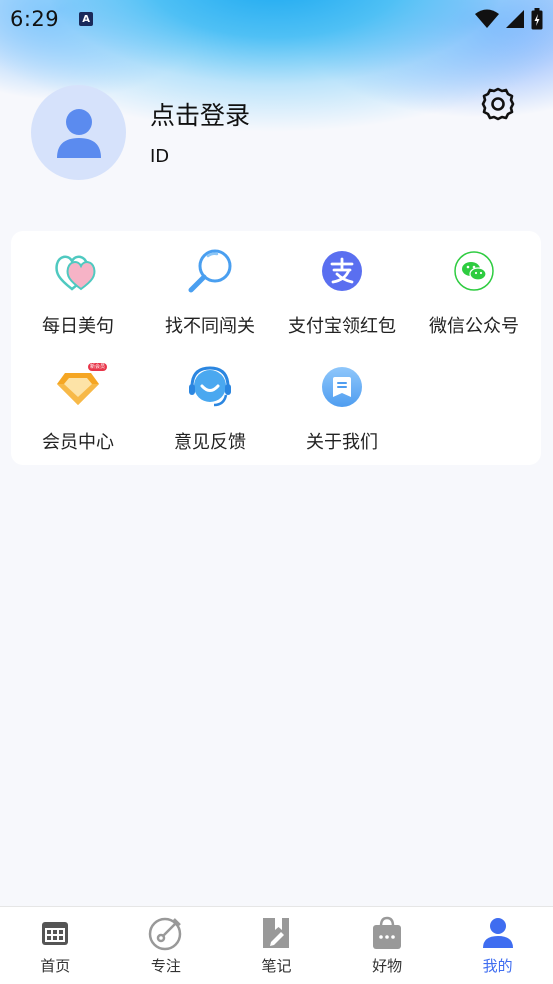 This screenshot has width=553, height=984. What do you see at coordinates (55, 933) in the screenshot?
I see `calendar-icon` at bounding box center [55, 933].